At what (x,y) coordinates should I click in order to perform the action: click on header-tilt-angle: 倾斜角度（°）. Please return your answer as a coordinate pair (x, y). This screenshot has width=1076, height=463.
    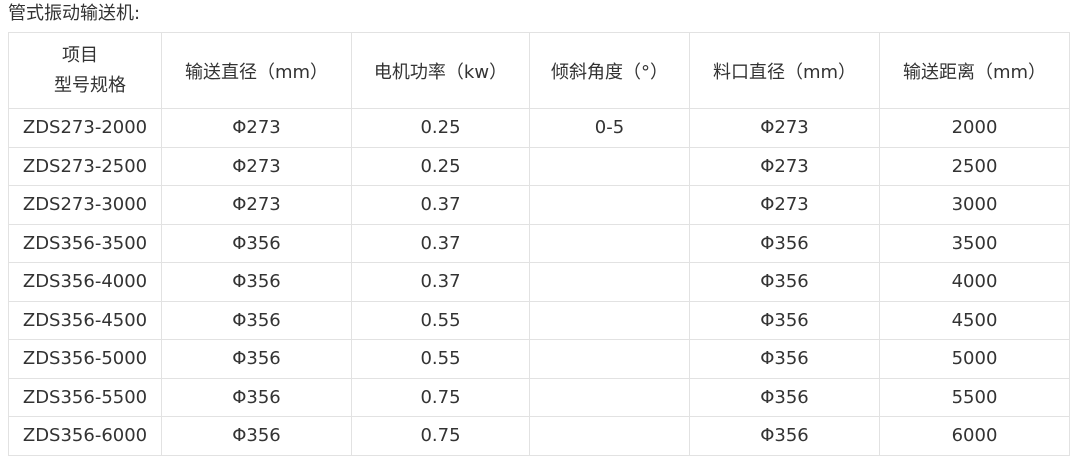
    Looking at the image, I should click on (609, 70).